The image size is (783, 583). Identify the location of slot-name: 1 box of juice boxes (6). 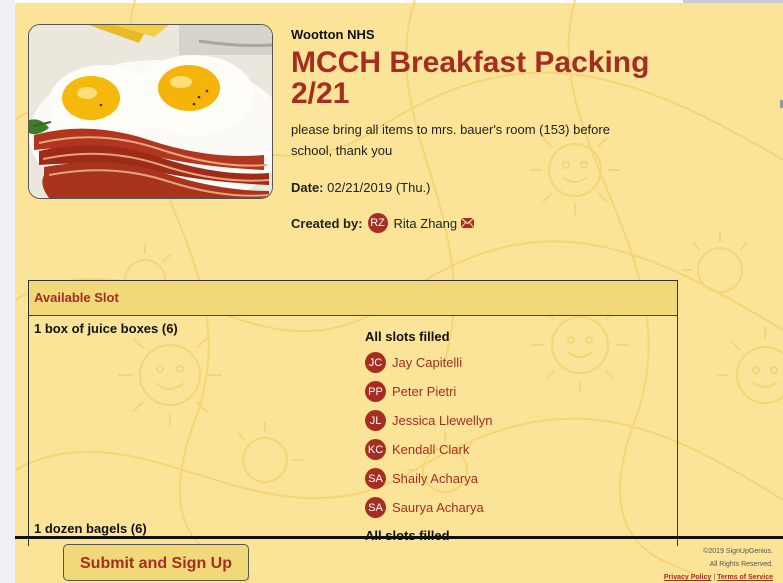
(106, 328).